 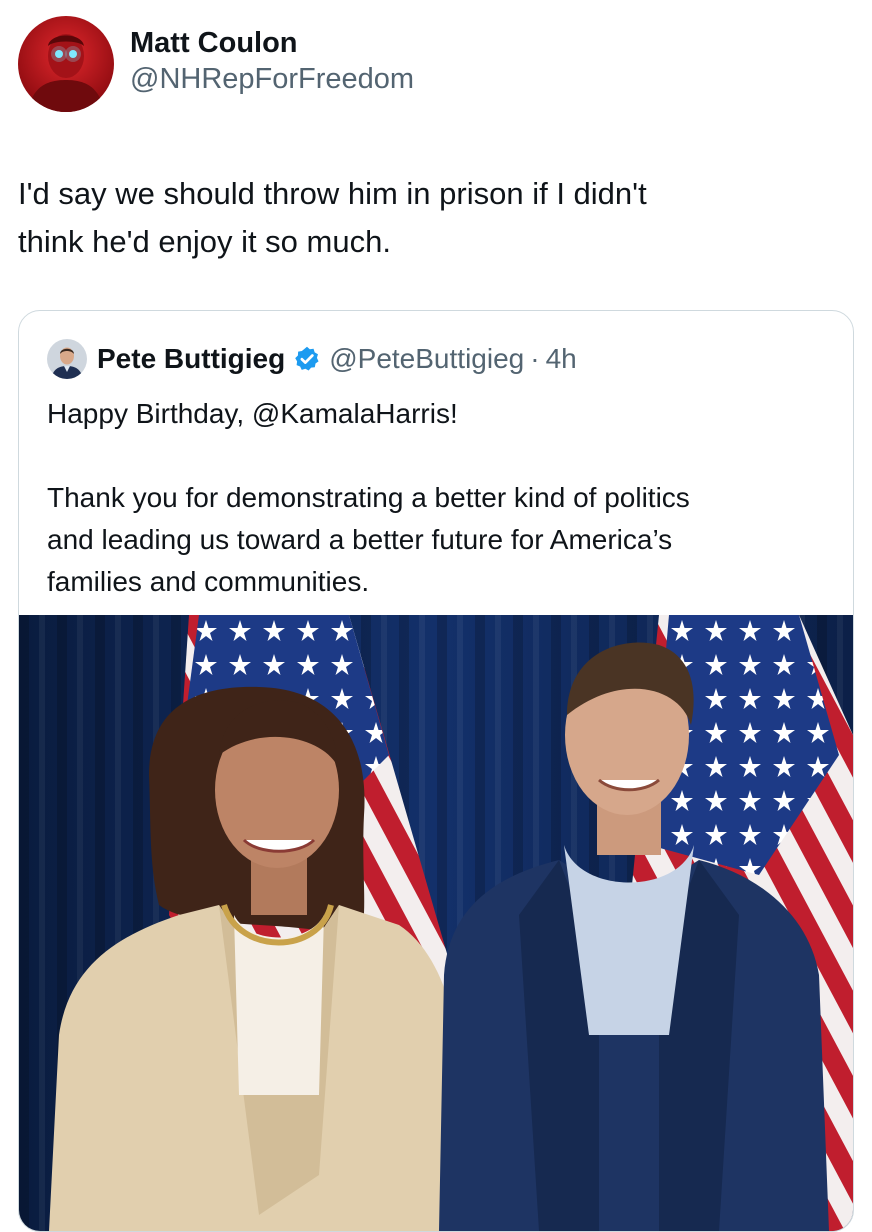 What do you see at coordinates (208, 581) in the screenshot?
I see `quoted-text-line: families and communities.` at bounding box center [208, 581].